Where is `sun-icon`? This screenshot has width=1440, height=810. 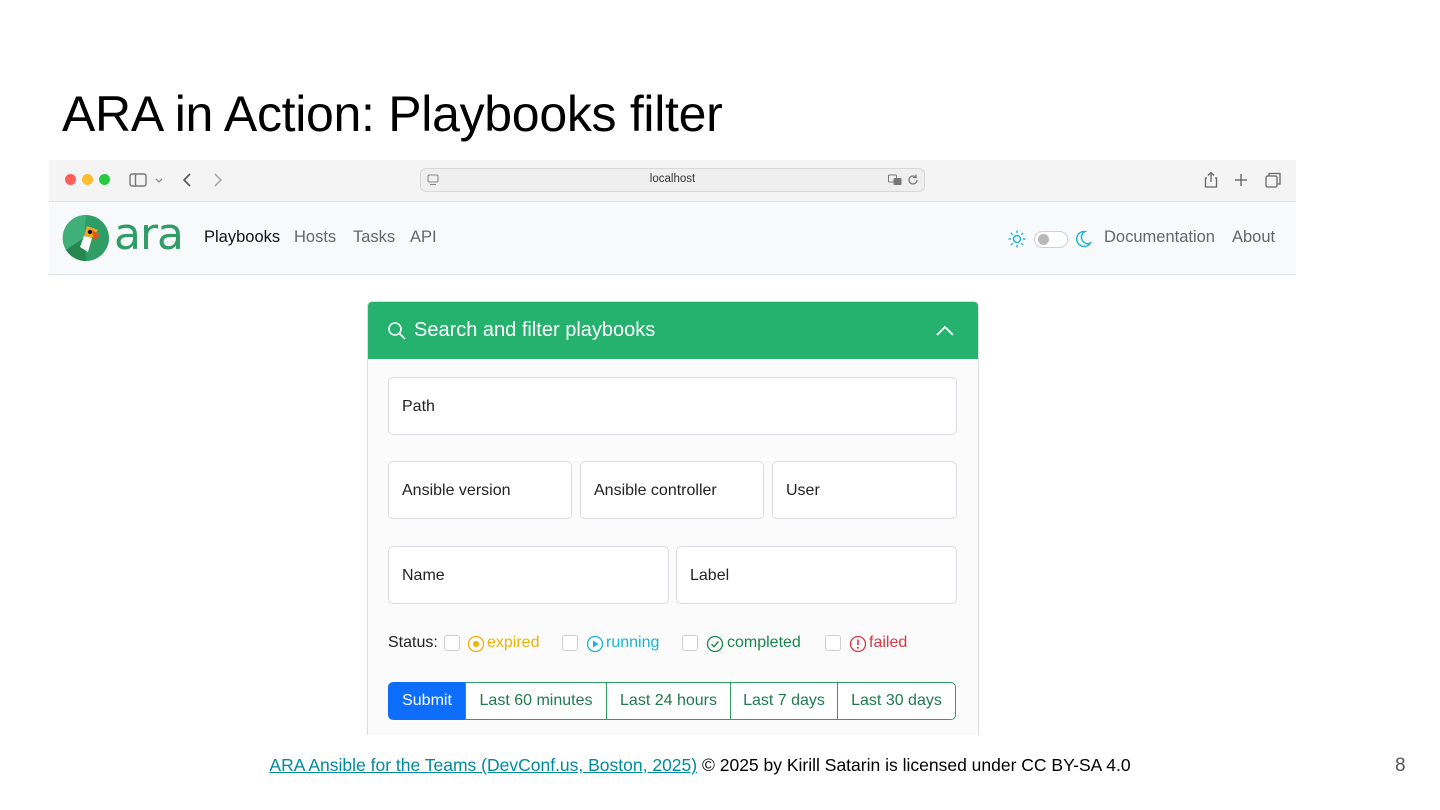
sun-icon is located at coordinates (1017, 239).